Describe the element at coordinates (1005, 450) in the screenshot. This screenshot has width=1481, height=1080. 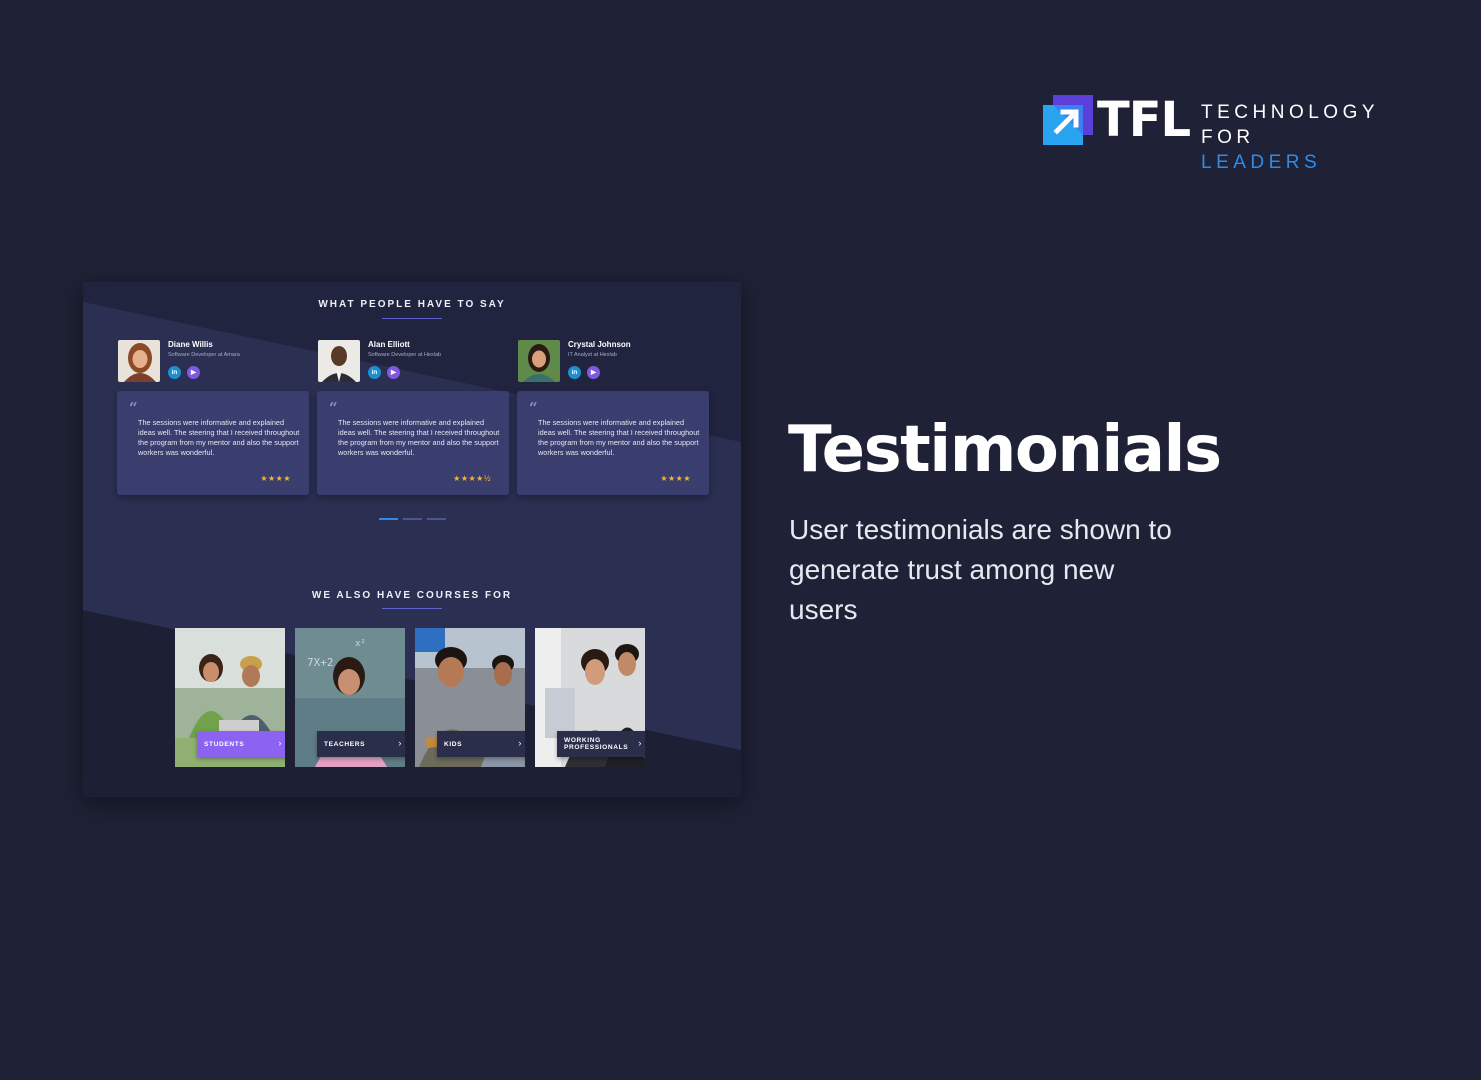
I see `page-title: Testimonials` at that location.